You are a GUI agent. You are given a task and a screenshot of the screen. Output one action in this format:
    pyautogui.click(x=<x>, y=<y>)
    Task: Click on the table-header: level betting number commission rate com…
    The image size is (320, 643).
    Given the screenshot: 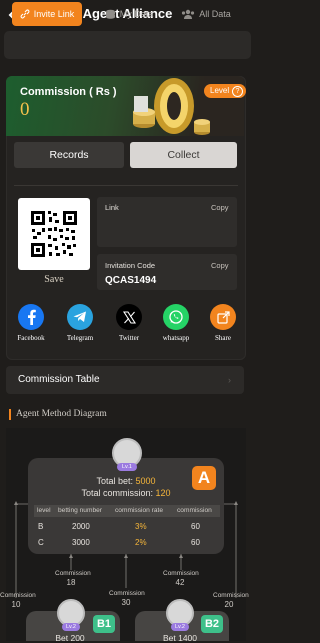 What is the action you would take?
    pyautogui.click(x=127, y=511)
    